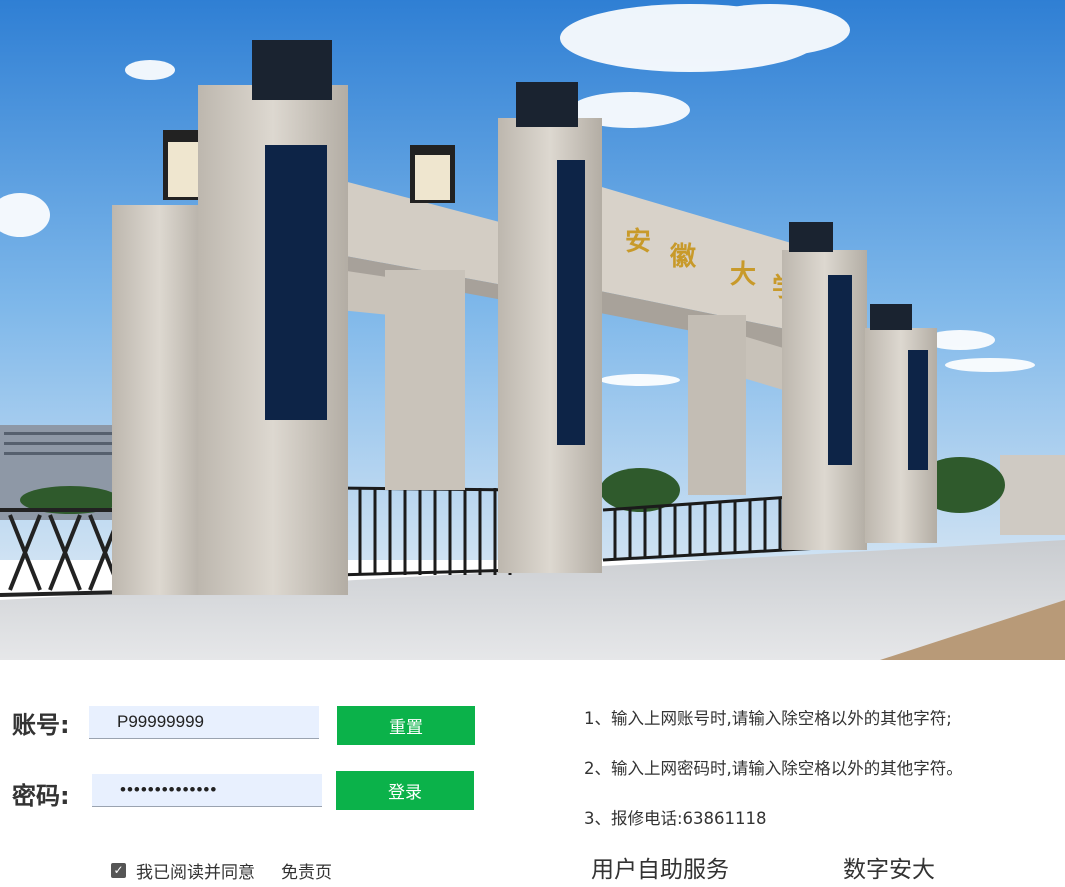 This screenshot has height=887, width=1065. Describe the element at coordinates (683, 257) in the screenshot. I see `svg-text: 徽` at that location.